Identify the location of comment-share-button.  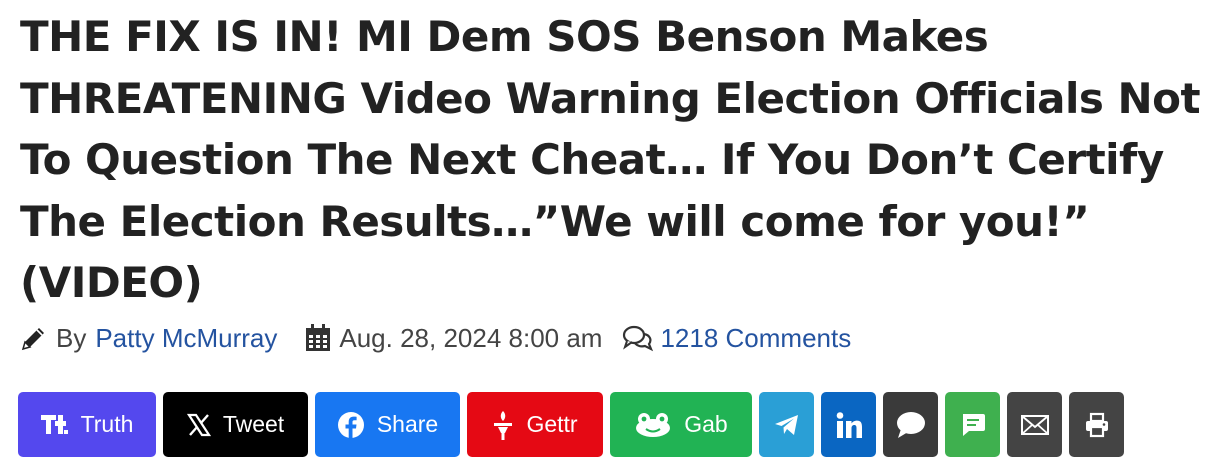
(910, 424).